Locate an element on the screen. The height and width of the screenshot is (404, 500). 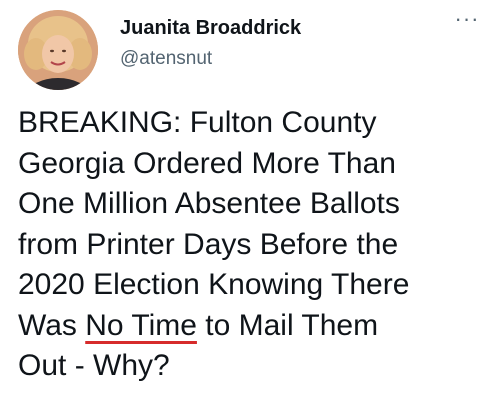
tweet-line-3: One Million Absentee Ballots is located at coordinates (209, 203).